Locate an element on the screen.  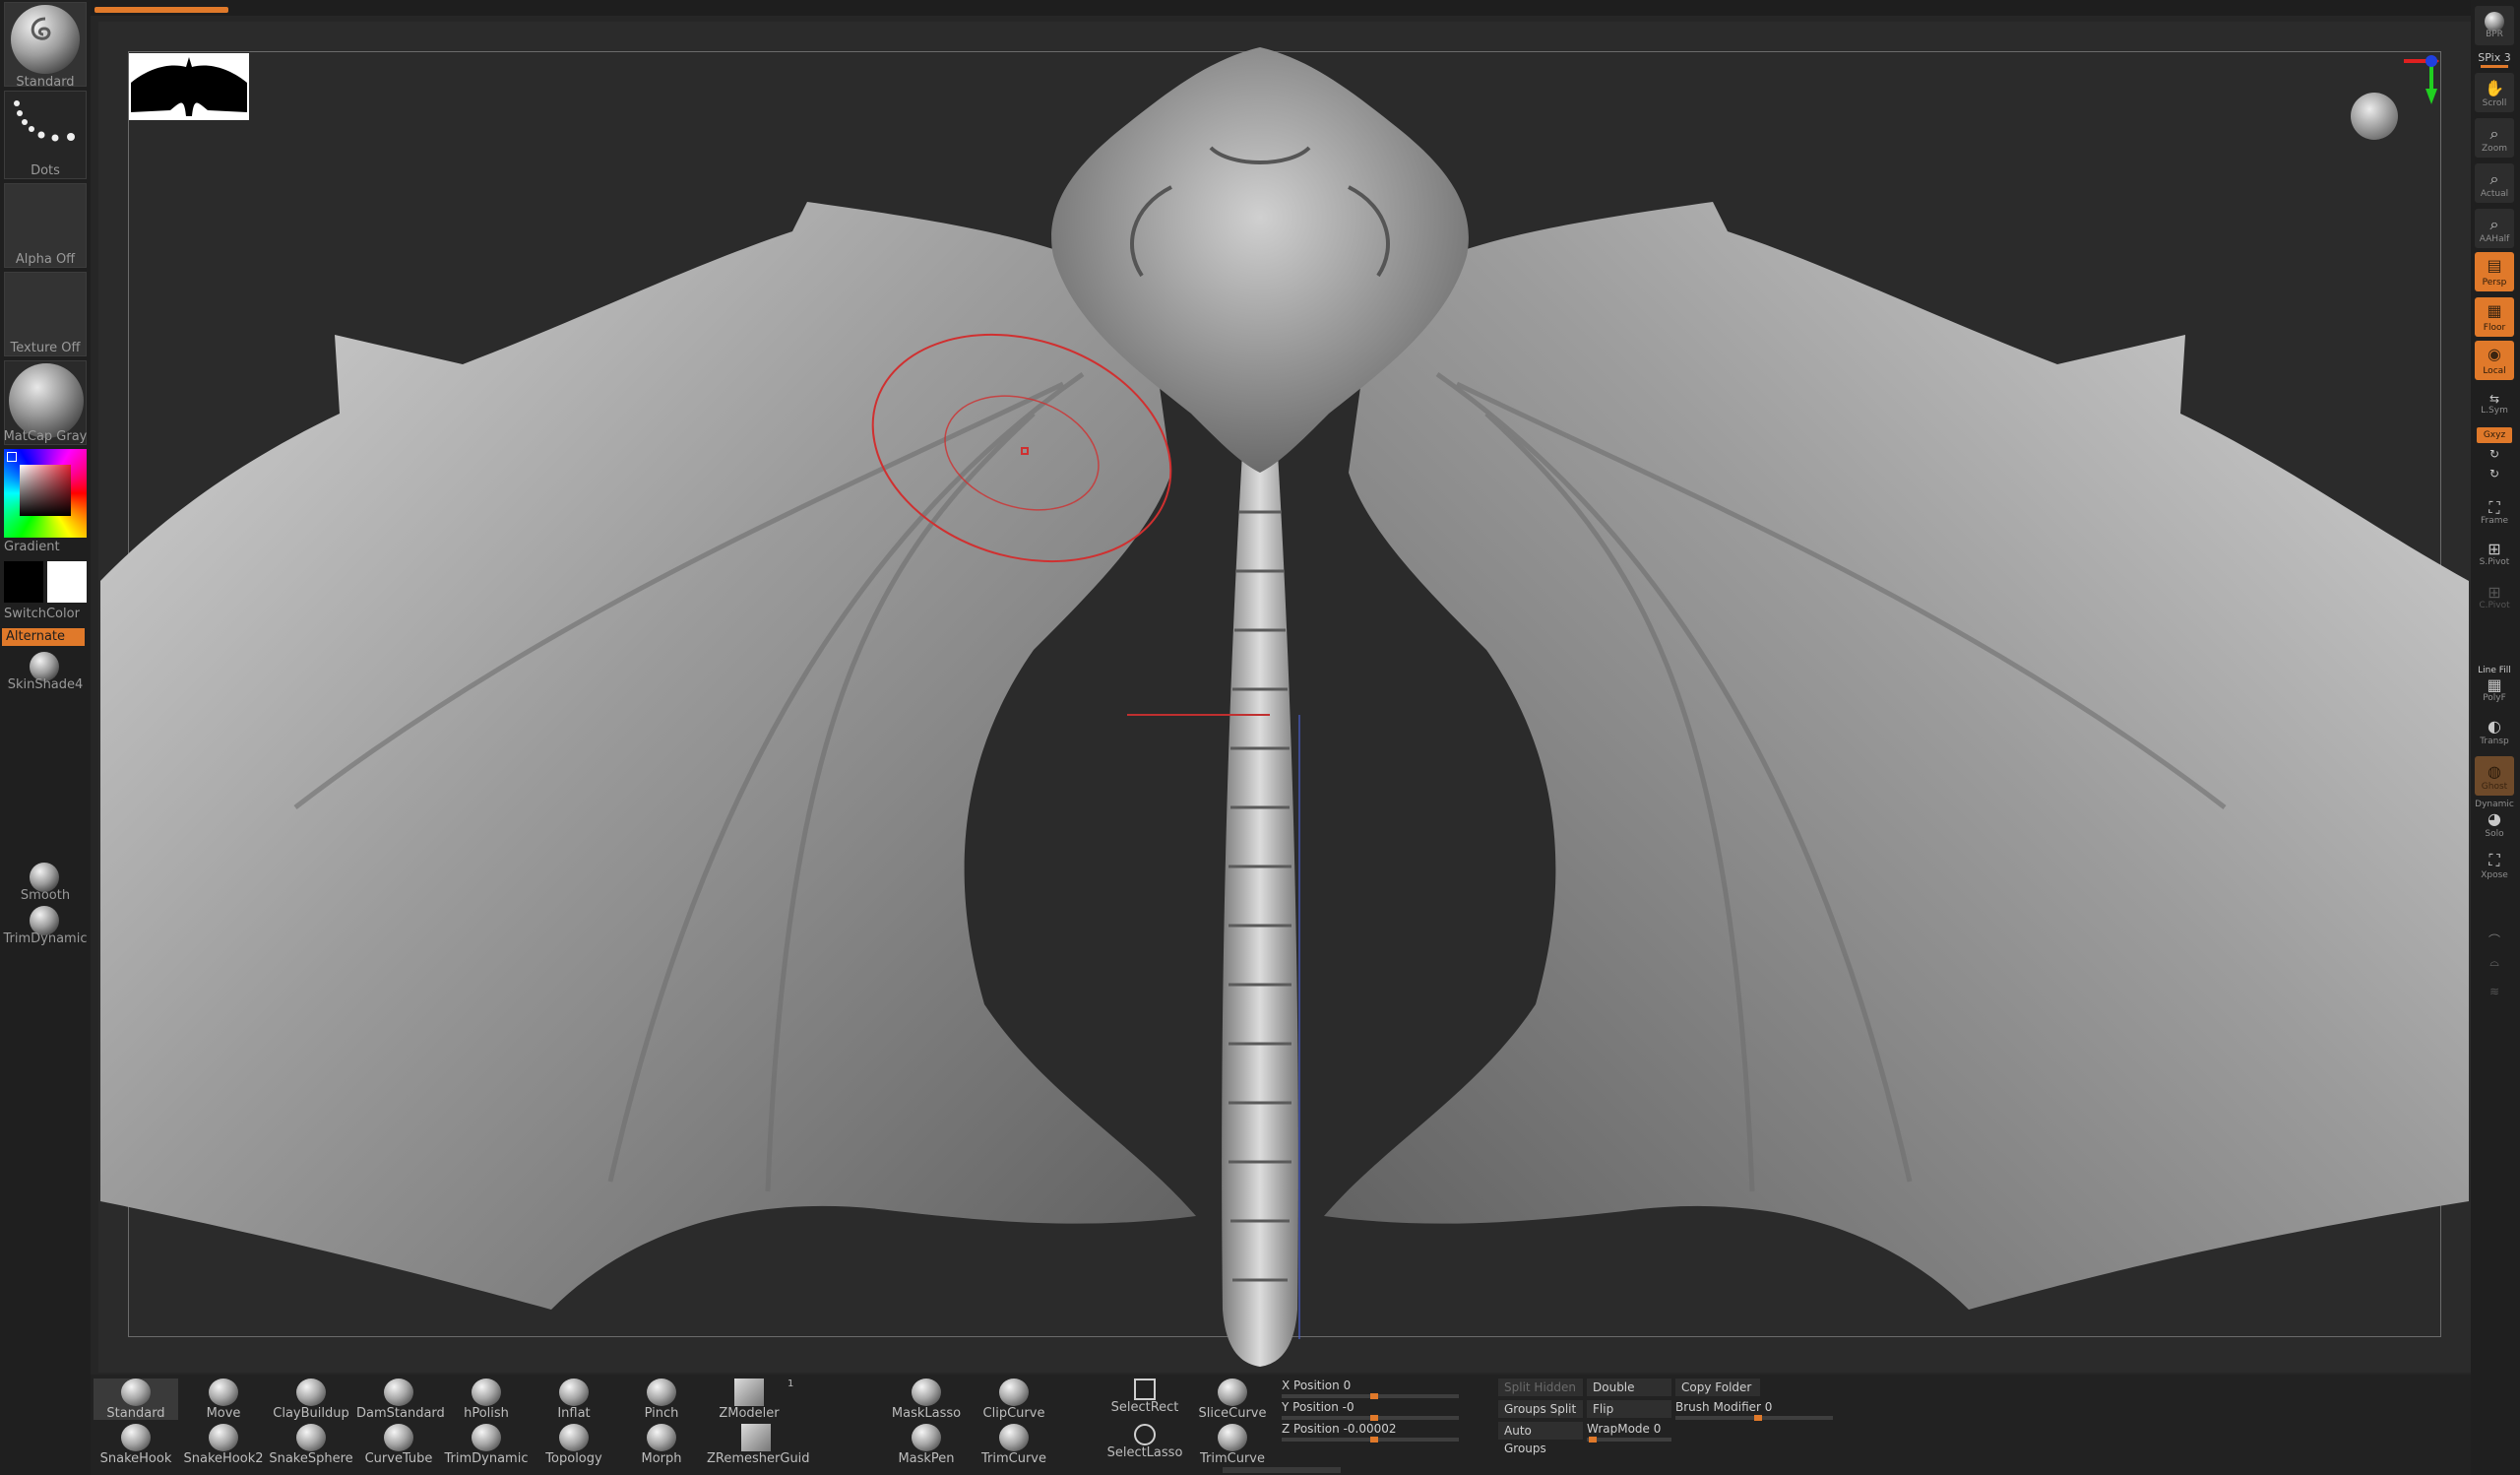
lsym-button: L.Sym is located at coordinates (2494, 411).